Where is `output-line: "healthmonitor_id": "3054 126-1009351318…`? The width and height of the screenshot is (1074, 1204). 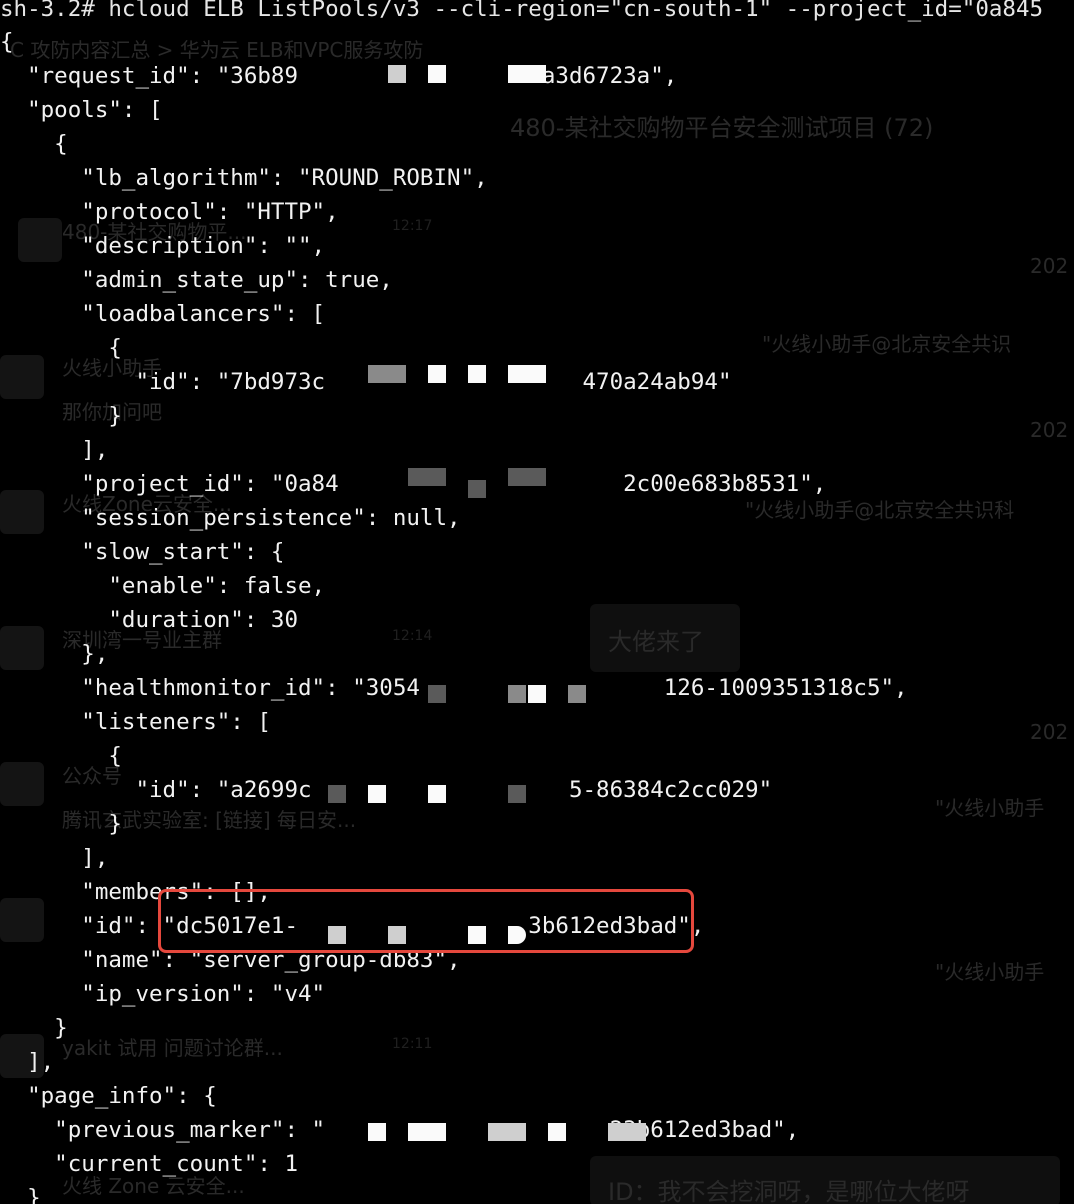
output-line: "healthmonitor_id": "3054 126-1009351318… is located at coordinates (454, 688).